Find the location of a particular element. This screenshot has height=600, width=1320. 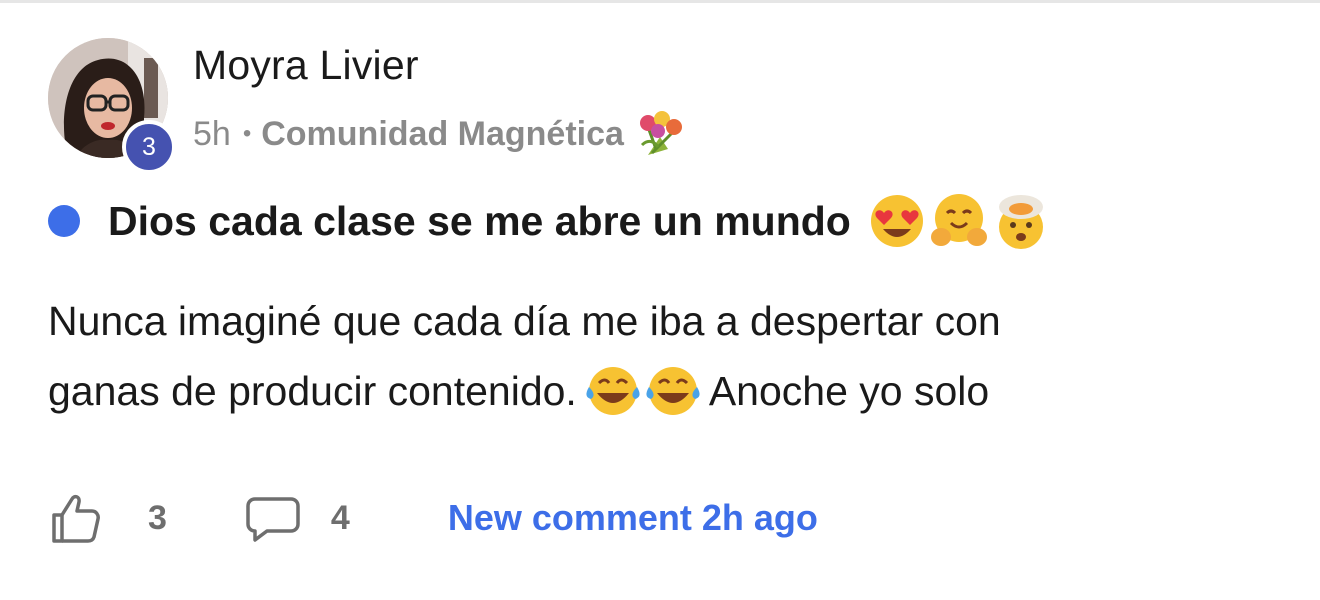

body-text-2: ganas de producir contenido. is located at coordinates (312, 391).